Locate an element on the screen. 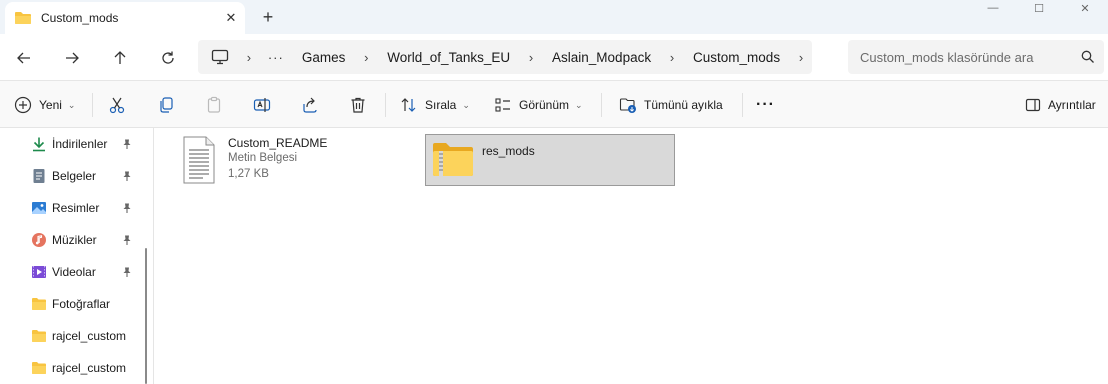  refresh-icon is located at coordinates (168, 57).